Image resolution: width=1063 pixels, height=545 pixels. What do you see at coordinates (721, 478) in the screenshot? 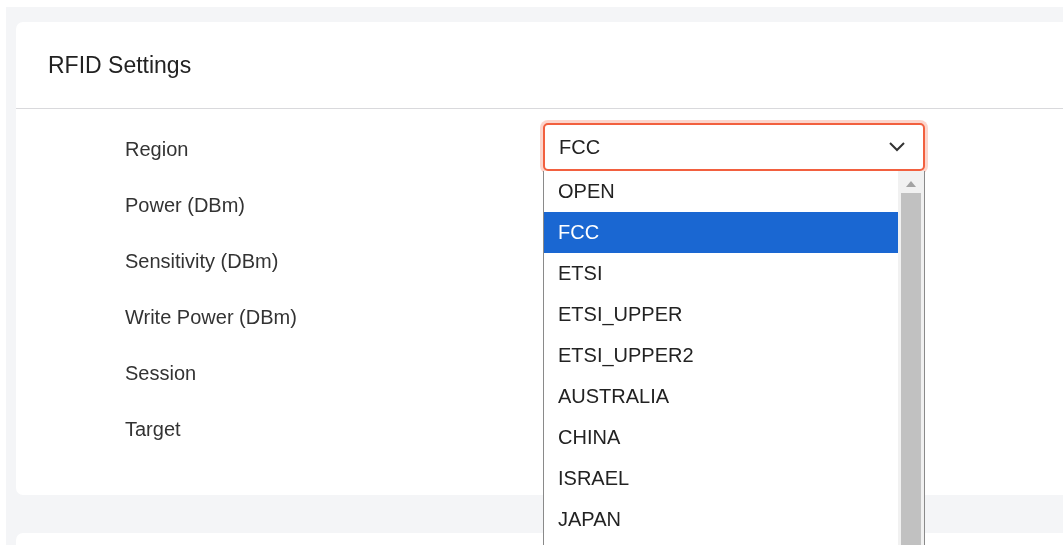
I see `dropdown-option: ISRAEL` at bounding box center [721, 478].